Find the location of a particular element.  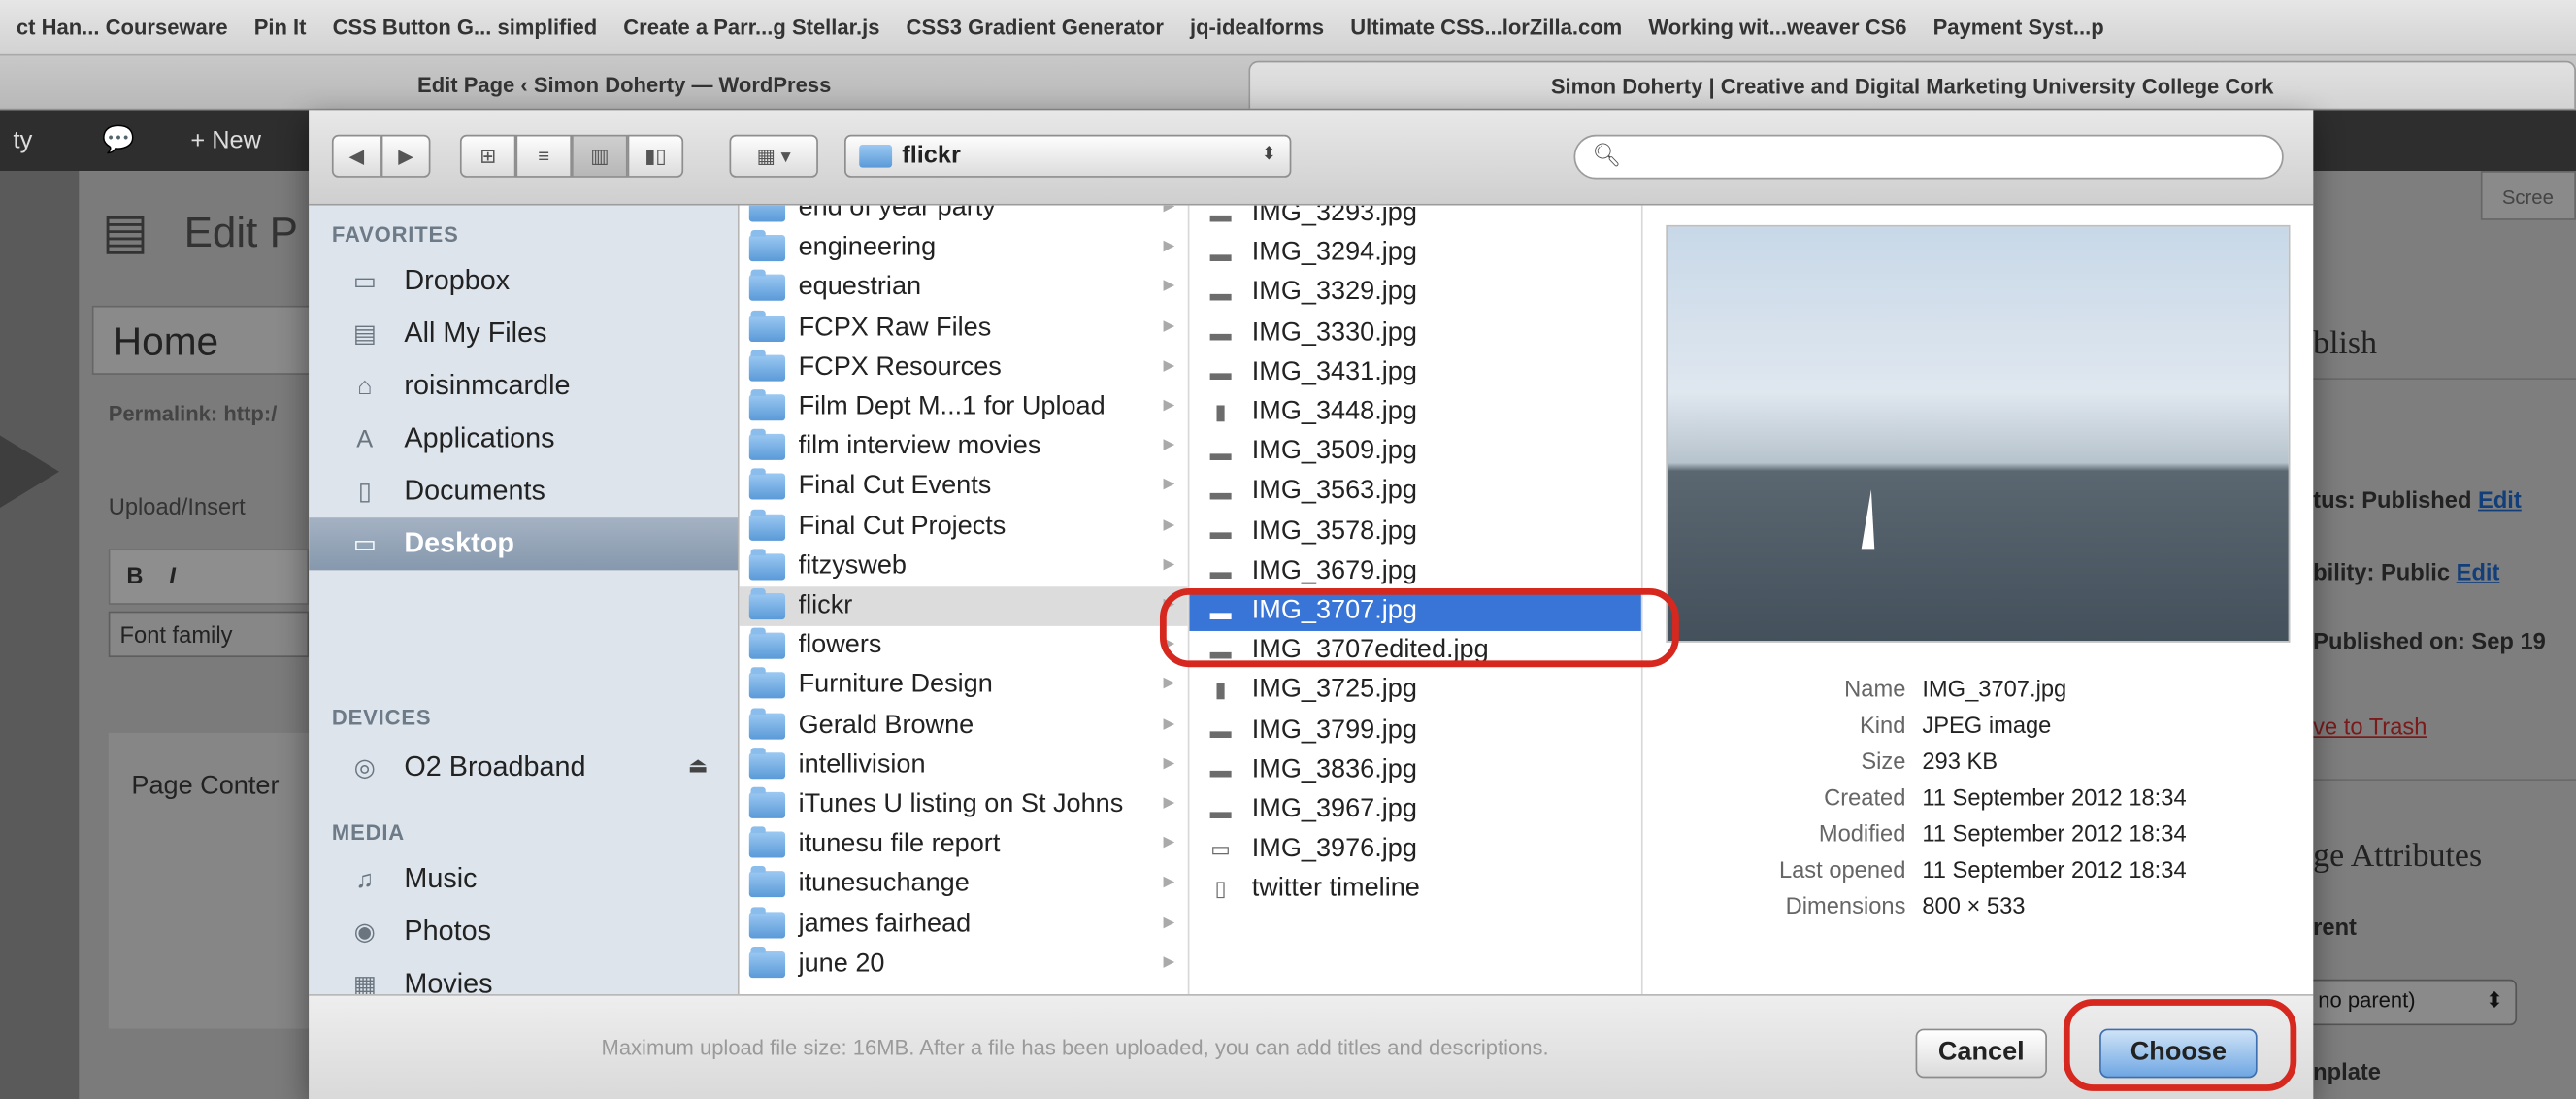

folder-row: iTunes U listing on St Johns ▶ is located at coordinates (964, 805).